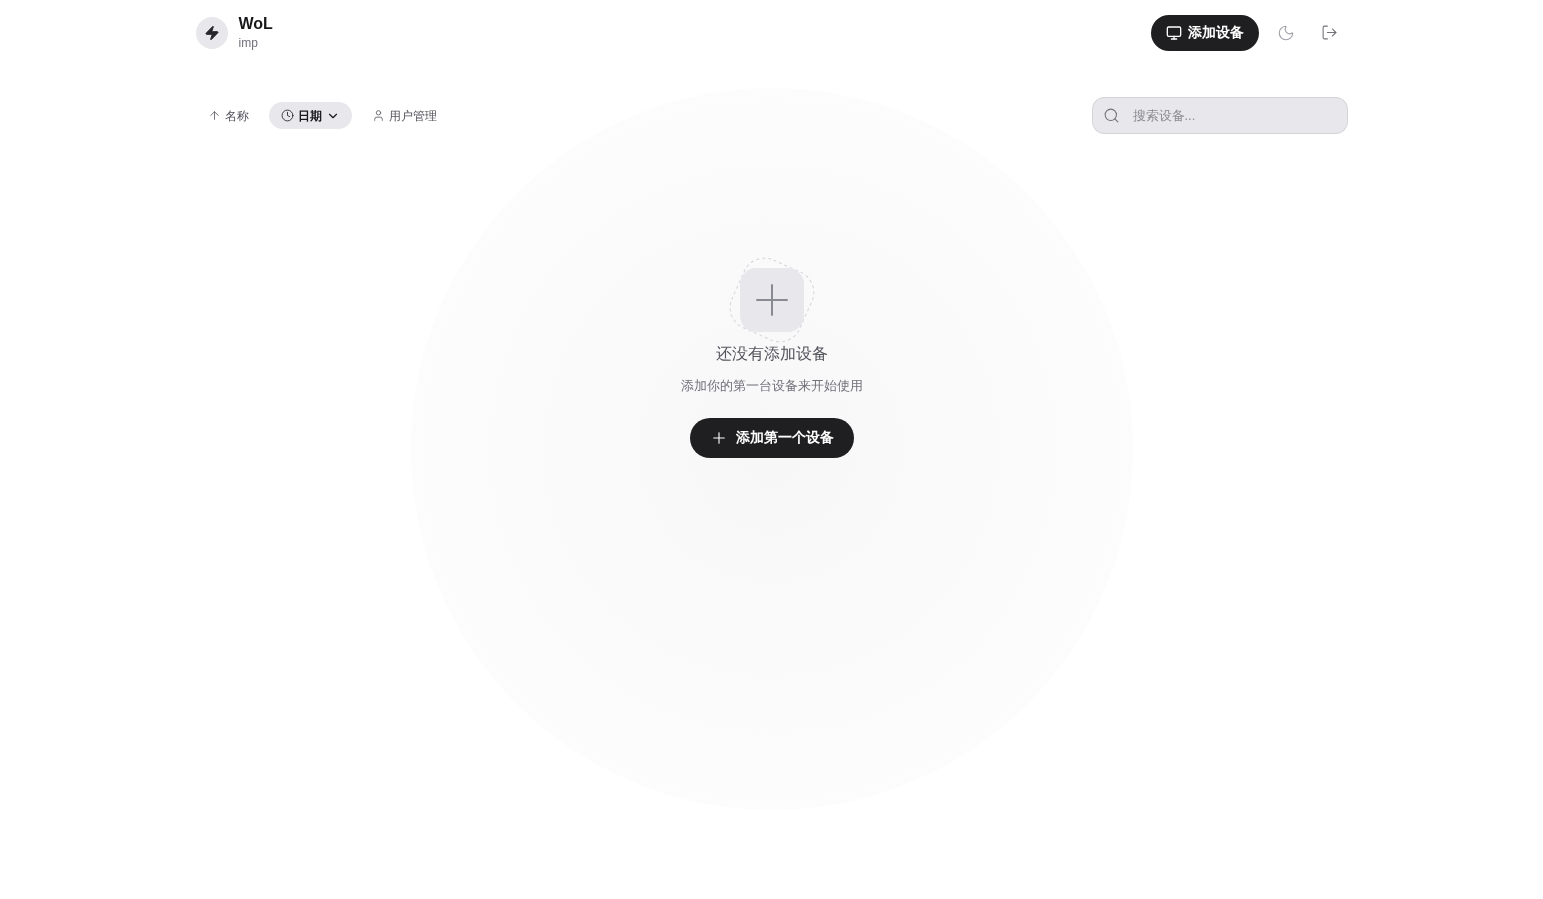 The image size is (1543, 899). I want to click on sort-option: 名称, so click(228, 115).